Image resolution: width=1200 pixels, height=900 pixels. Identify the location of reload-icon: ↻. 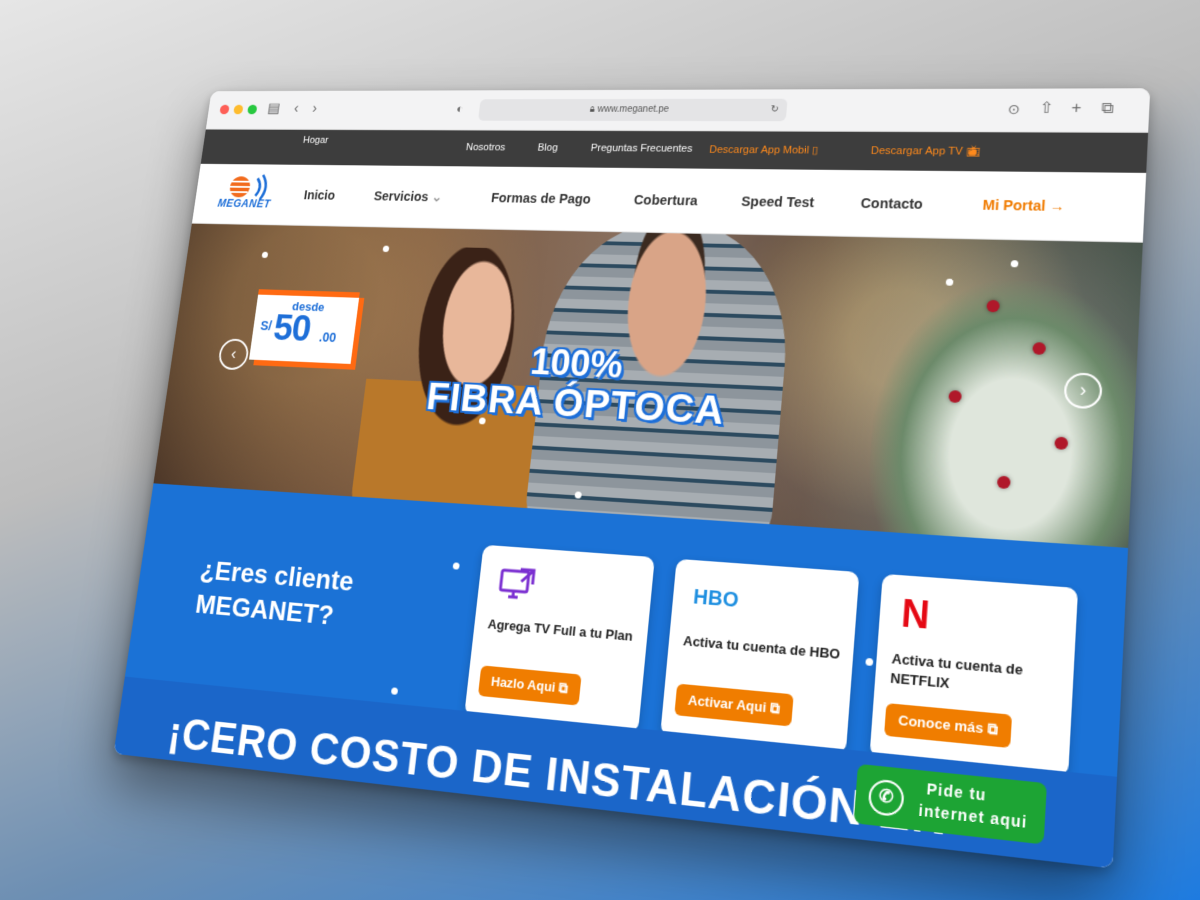
(775, 110).